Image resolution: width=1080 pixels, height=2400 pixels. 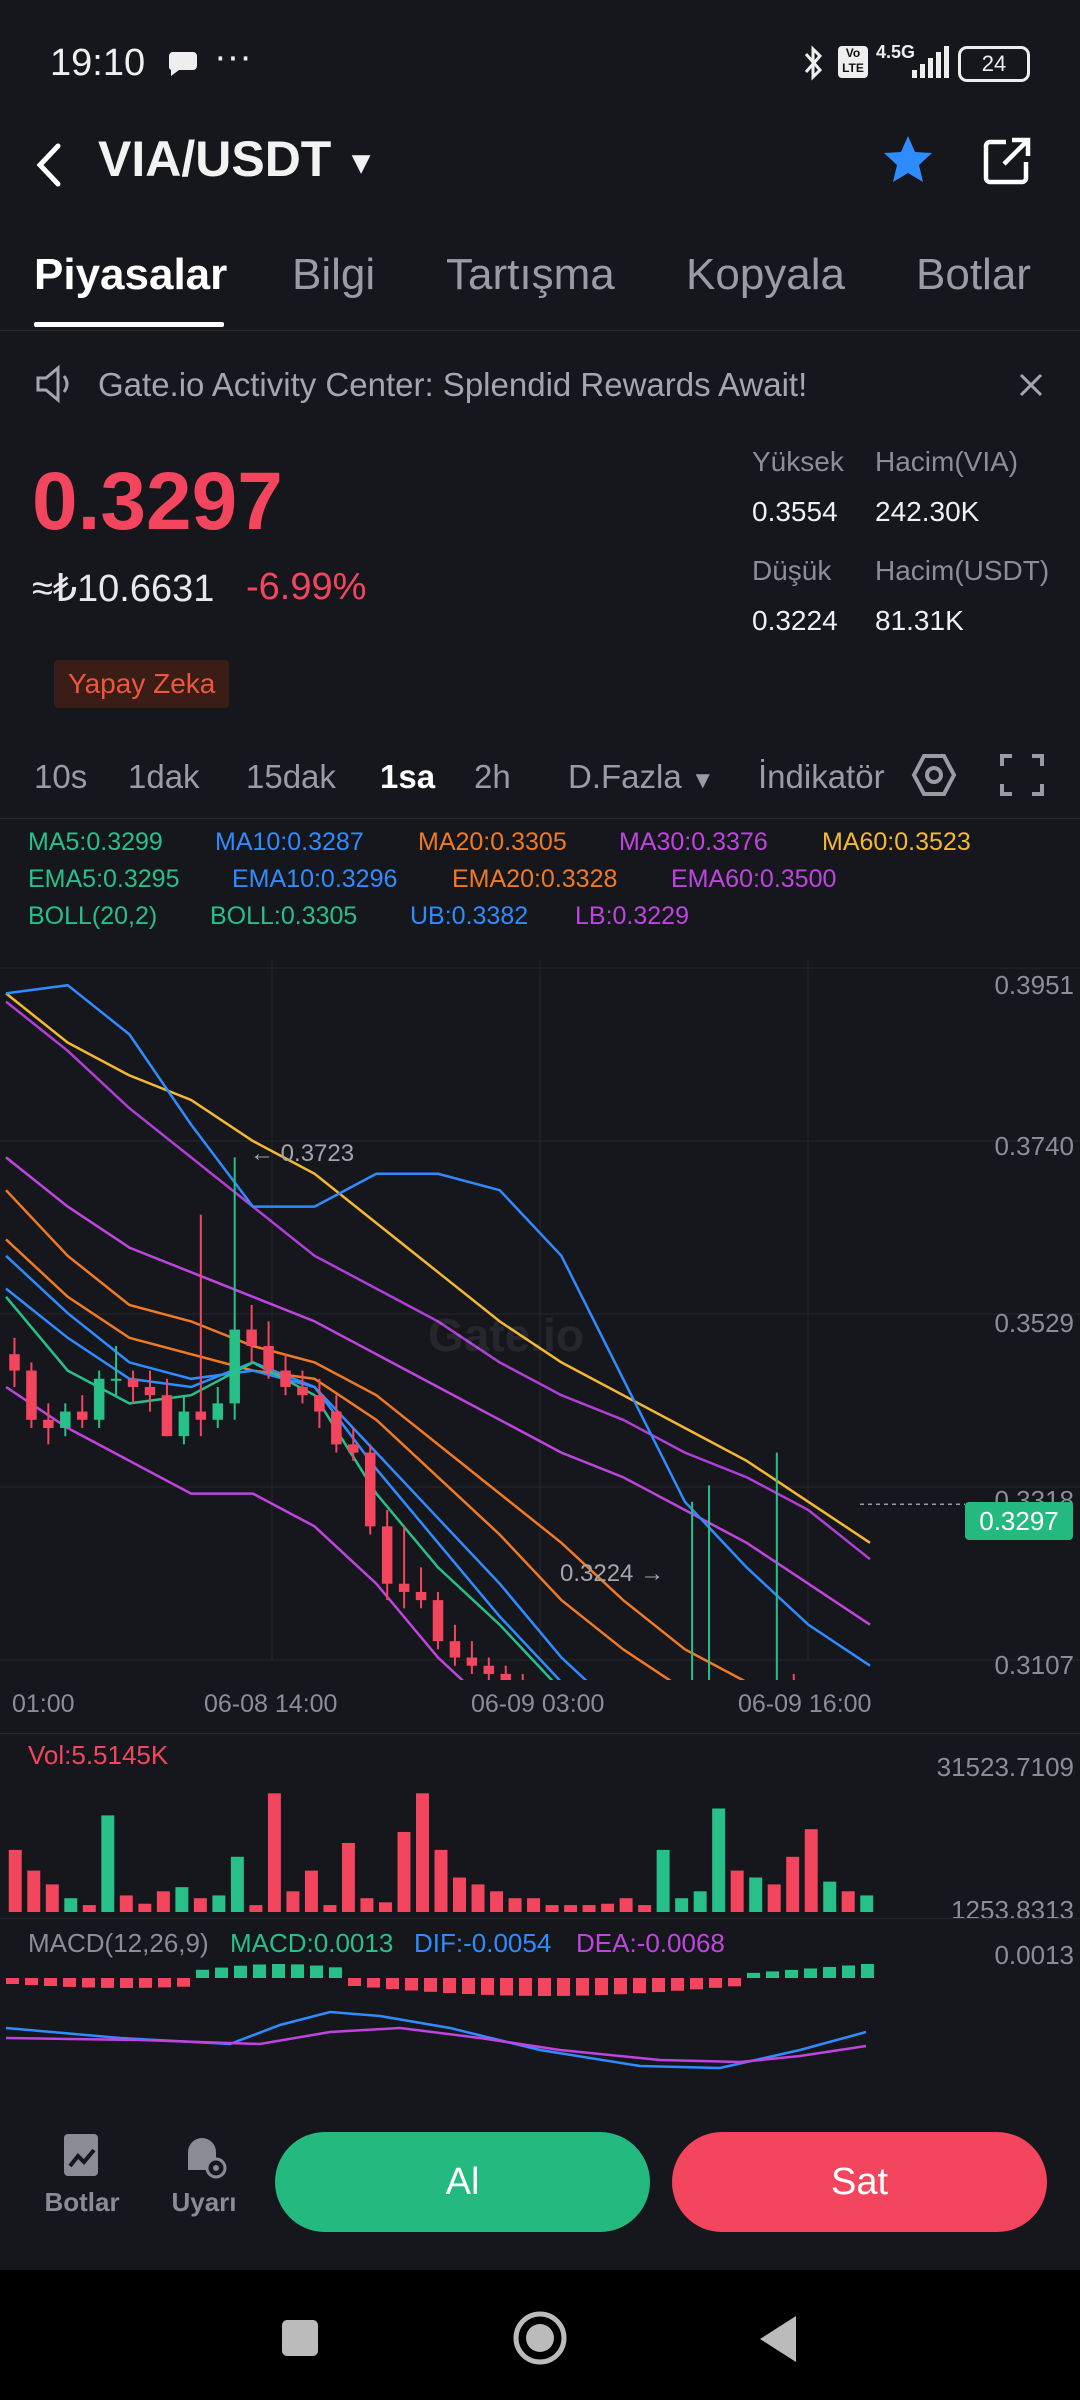 What do you see at coordinates (462, 2182) in the screenshot?
I see `buy-button: Al` at bounding box center [462, 2182].